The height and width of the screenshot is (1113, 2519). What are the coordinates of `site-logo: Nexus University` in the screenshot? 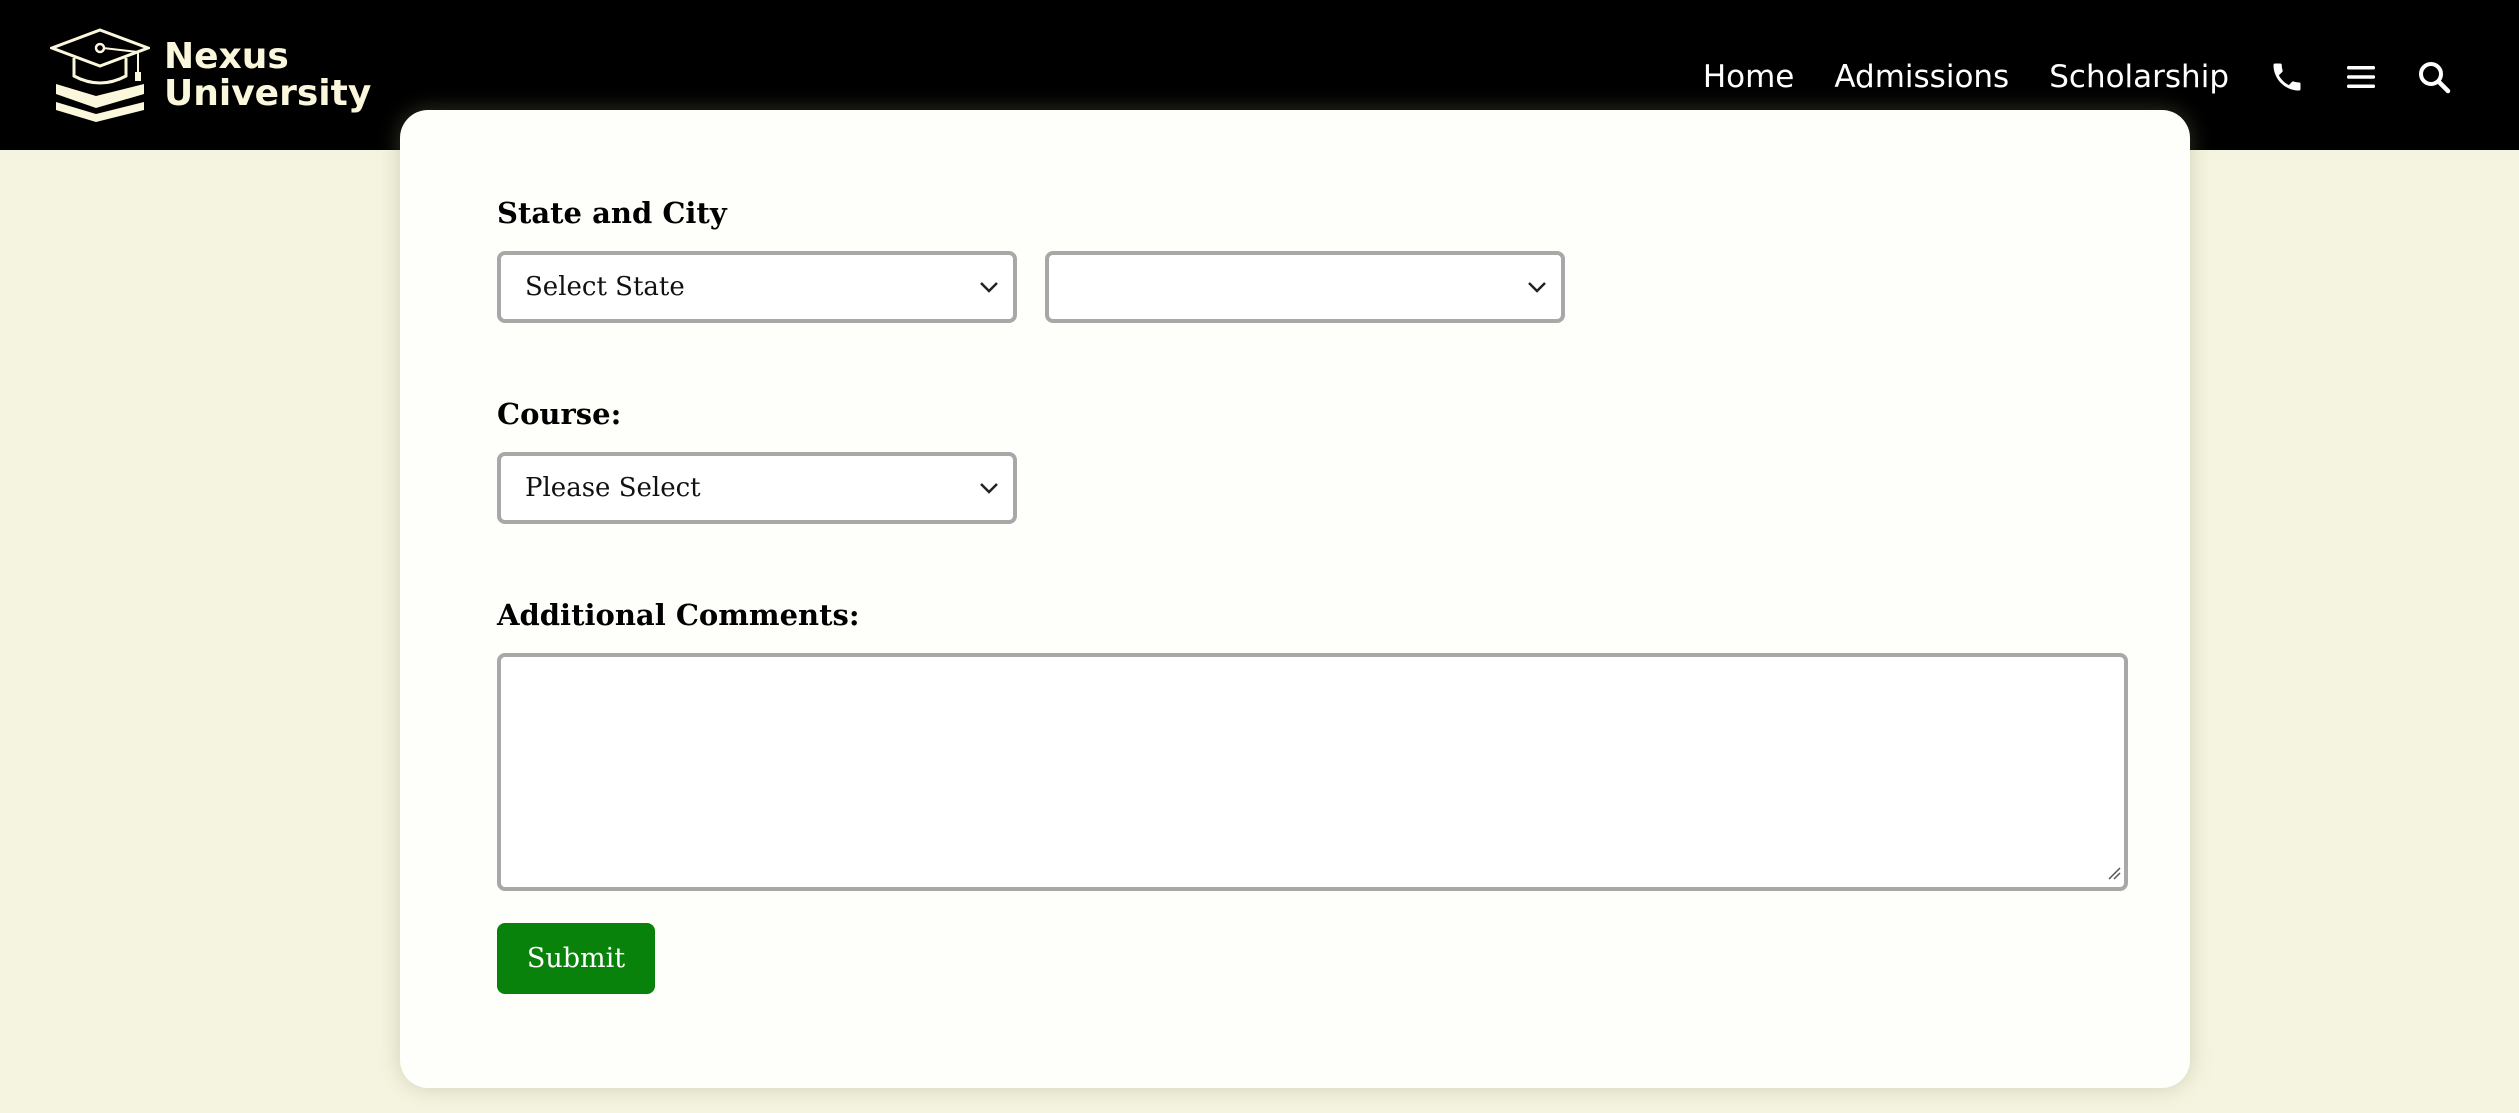 It's located at (210, 75).